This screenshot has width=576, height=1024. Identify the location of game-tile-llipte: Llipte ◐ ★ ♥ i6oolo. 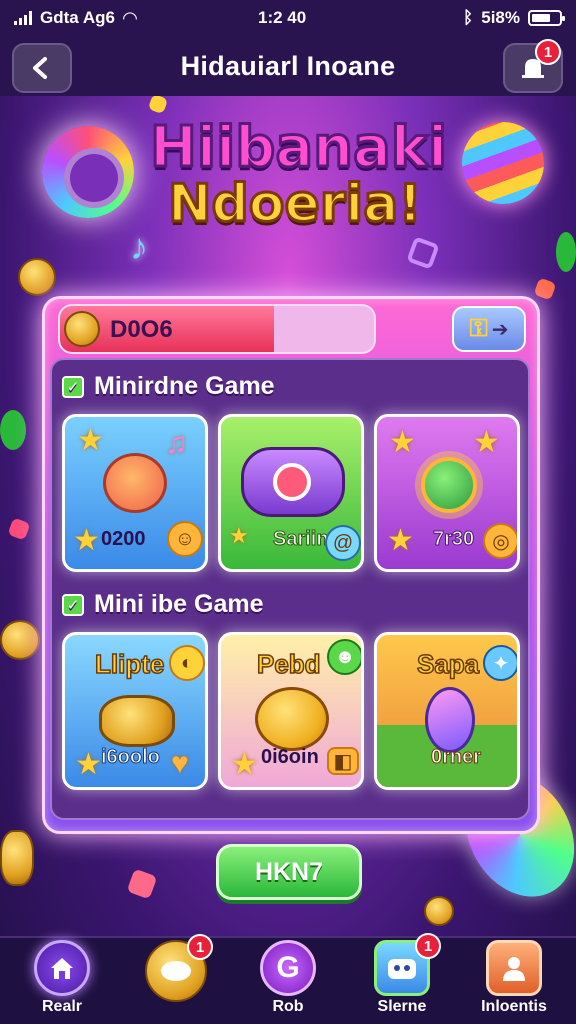
(135, 711).